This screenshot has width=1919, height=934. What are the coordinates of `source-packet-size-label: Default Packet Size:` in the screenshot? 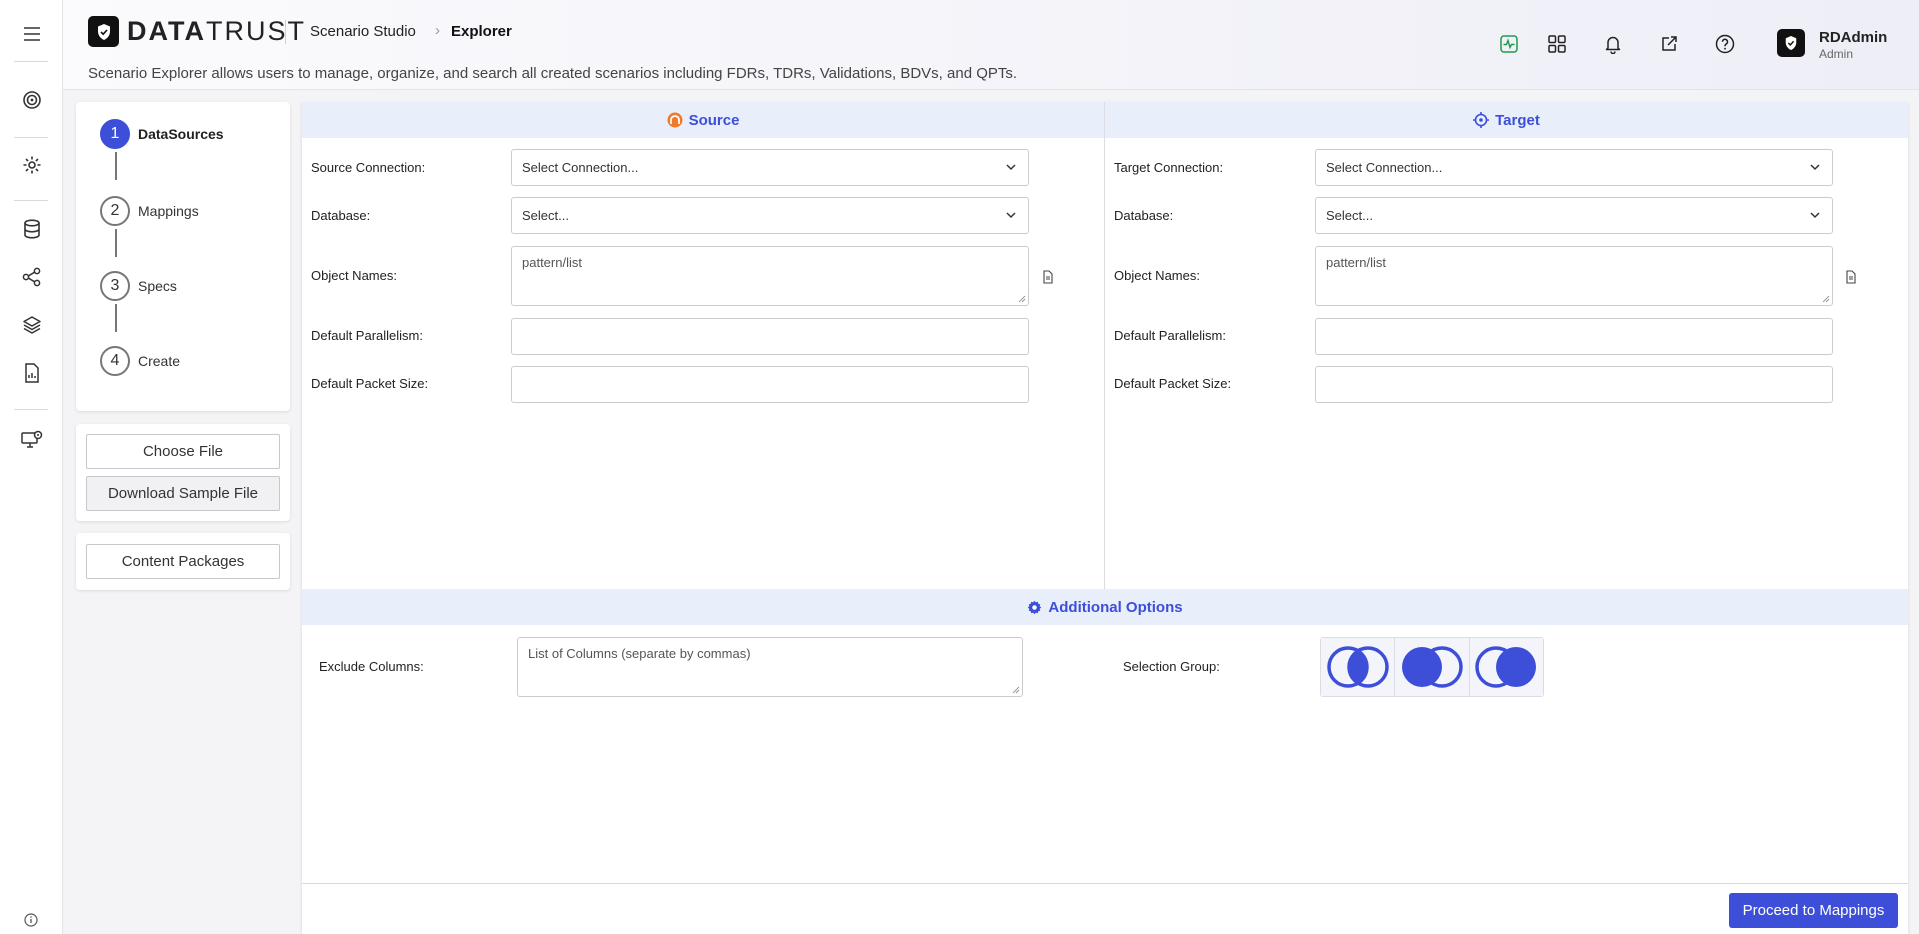 It's located at (370, 383).